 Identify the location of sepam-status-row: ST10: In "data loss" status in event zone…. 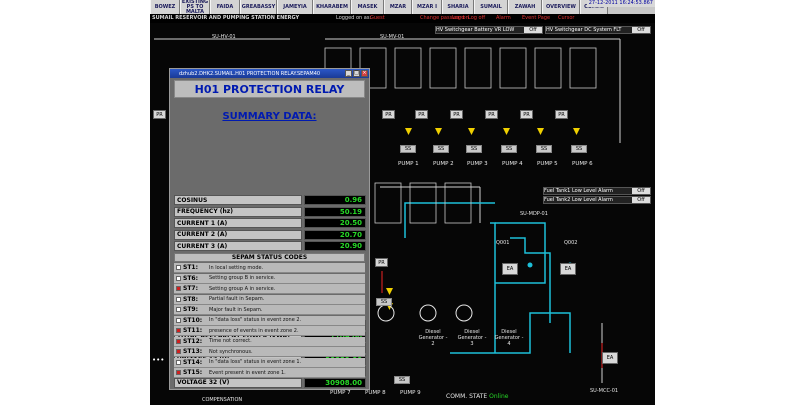
(269, 320).